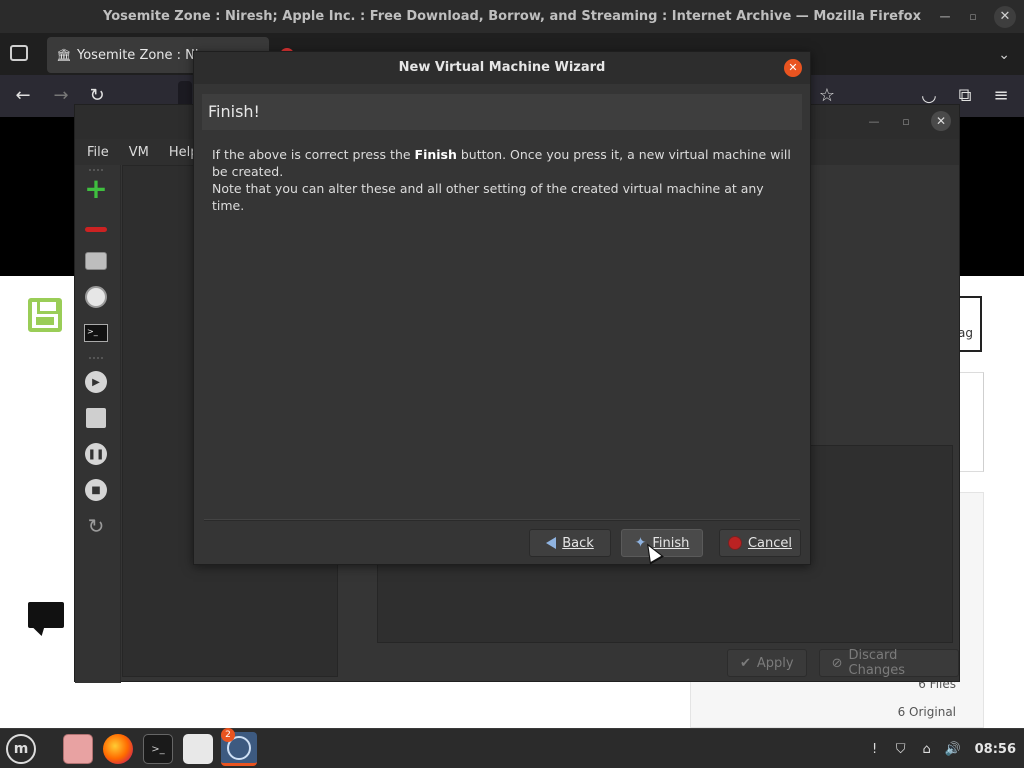 The image size is (1024, 768). What do you see at coordinates (228, 735) in the screenshot?
I see `notification-badge: 2` at bounding box center [228, 735].